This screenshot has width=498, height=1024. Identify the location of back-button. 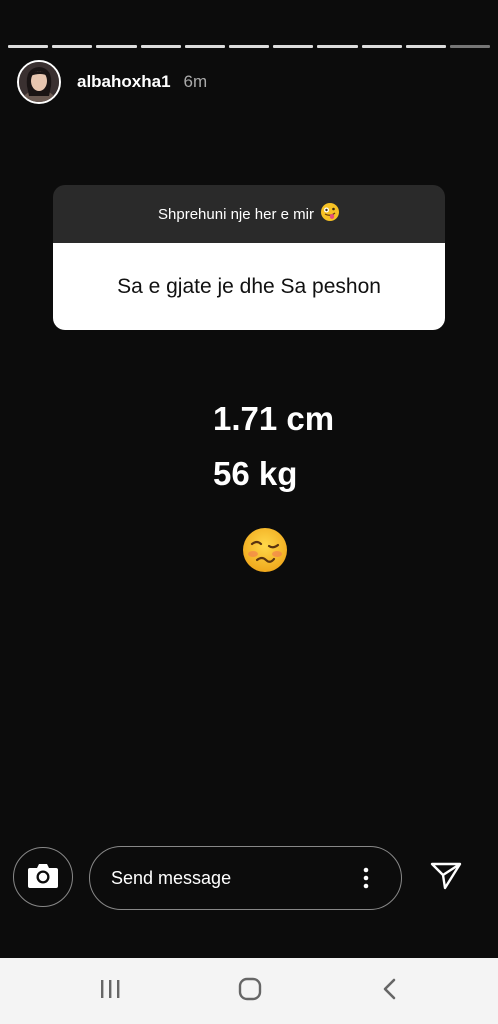
(390, 991).